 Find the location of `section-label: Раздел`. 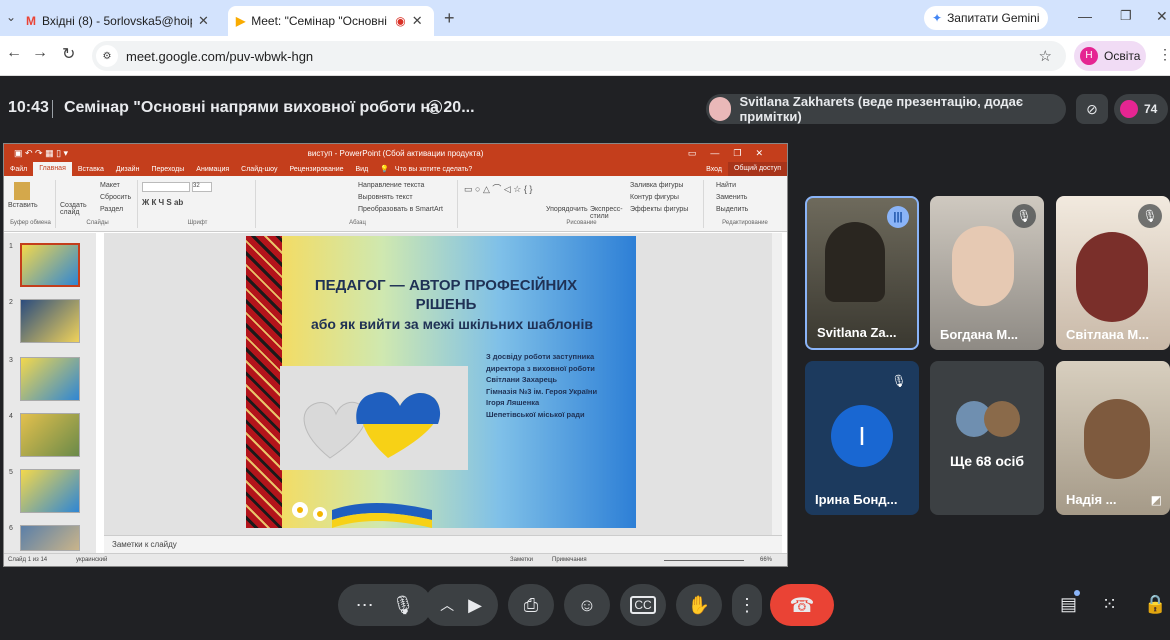

section-label: Раздел is located at coordinates (112, 209).